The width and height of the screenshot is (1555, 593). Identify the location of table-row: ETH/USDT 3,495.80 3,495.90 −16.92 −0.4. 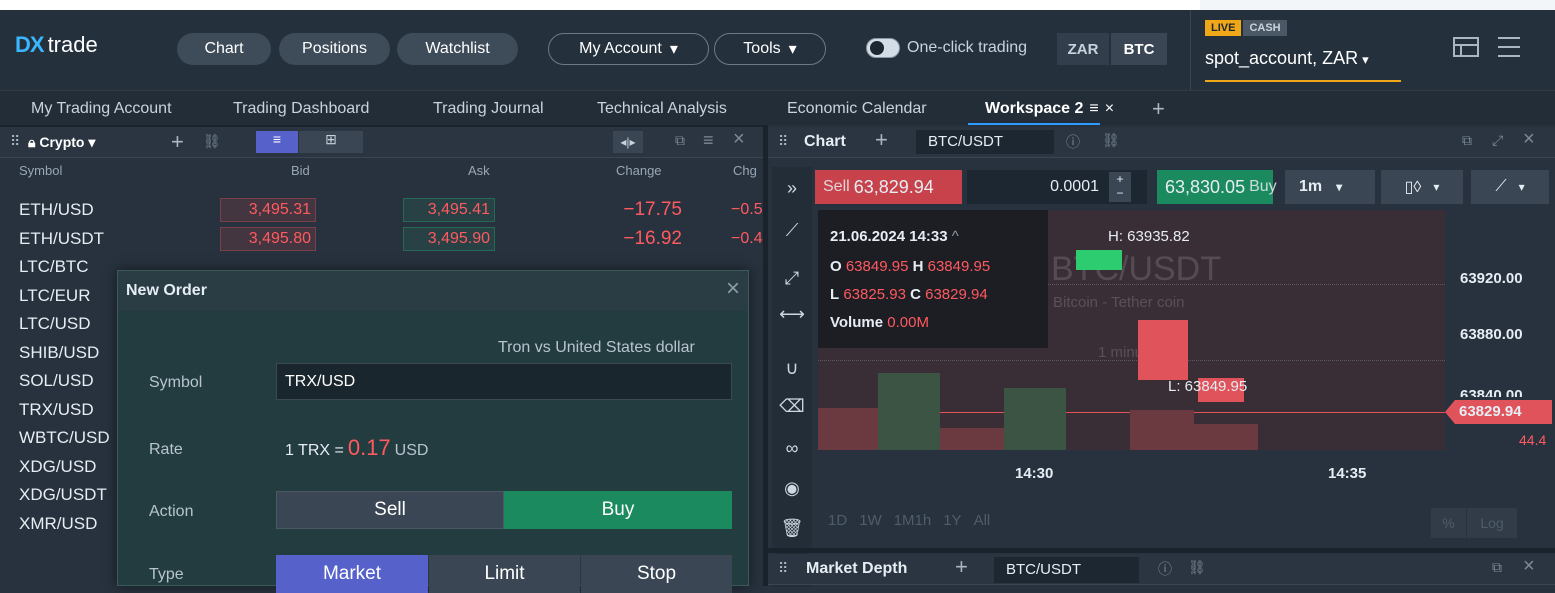
(381, 239).